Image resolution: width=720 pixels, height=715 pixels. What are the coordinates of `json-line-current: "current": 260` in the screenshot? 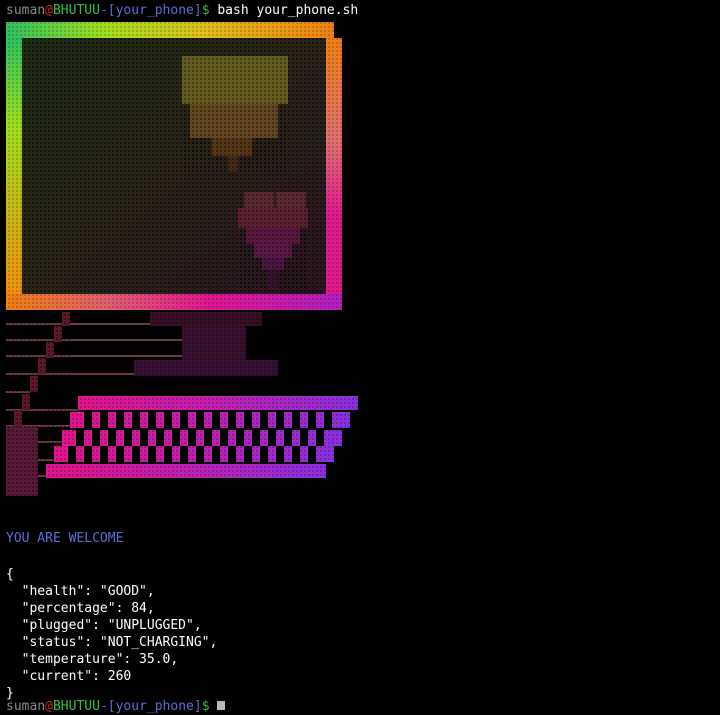 It's located at (69, 676).